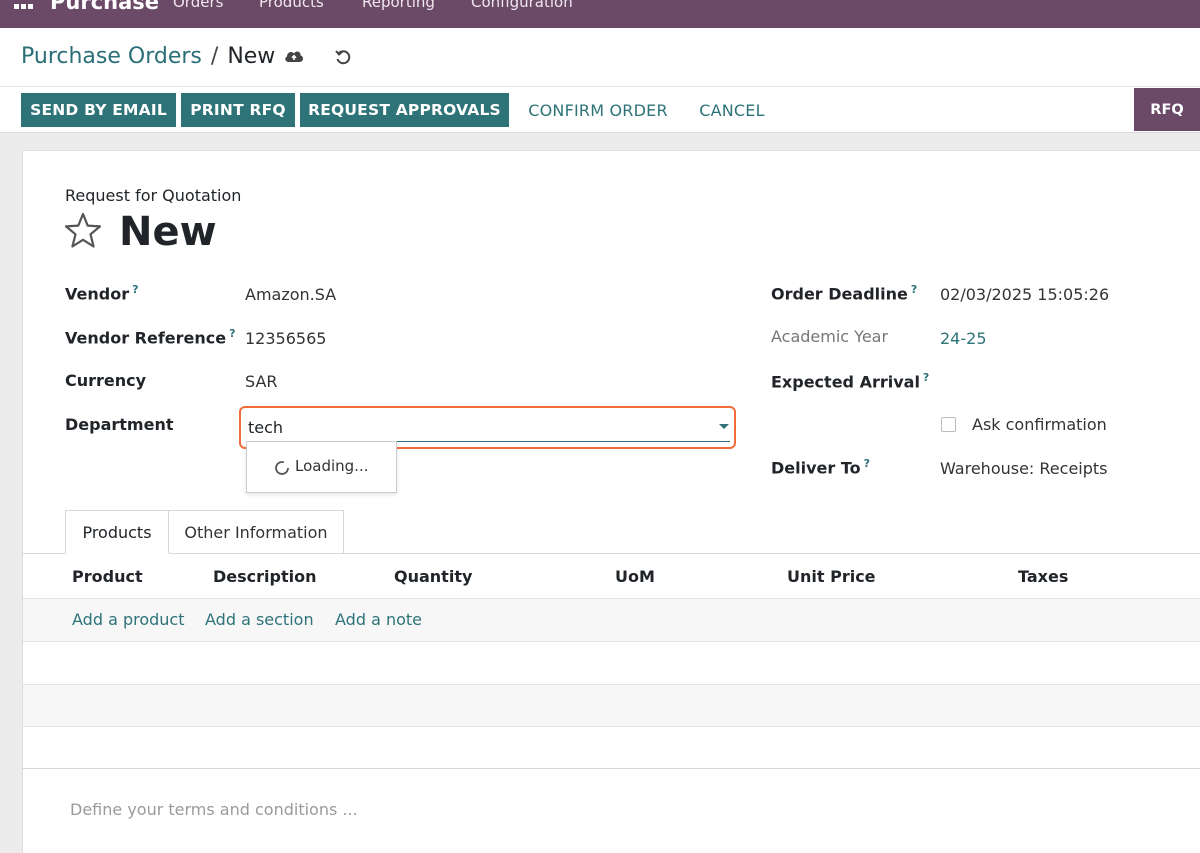 Image resolution: width=1200 pixels, height=853 pixels. Describe the element at coordinates (285, 338) in the screenshot. I see `vendor-reference-field: 12356565` at that location.